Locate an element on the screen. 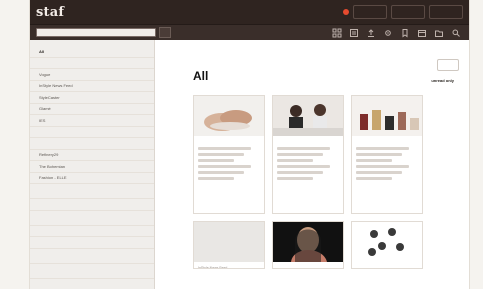 The width and height of the screenshot is (483, 289). sidebar-item-label: All is located at coordinates (42, 51).